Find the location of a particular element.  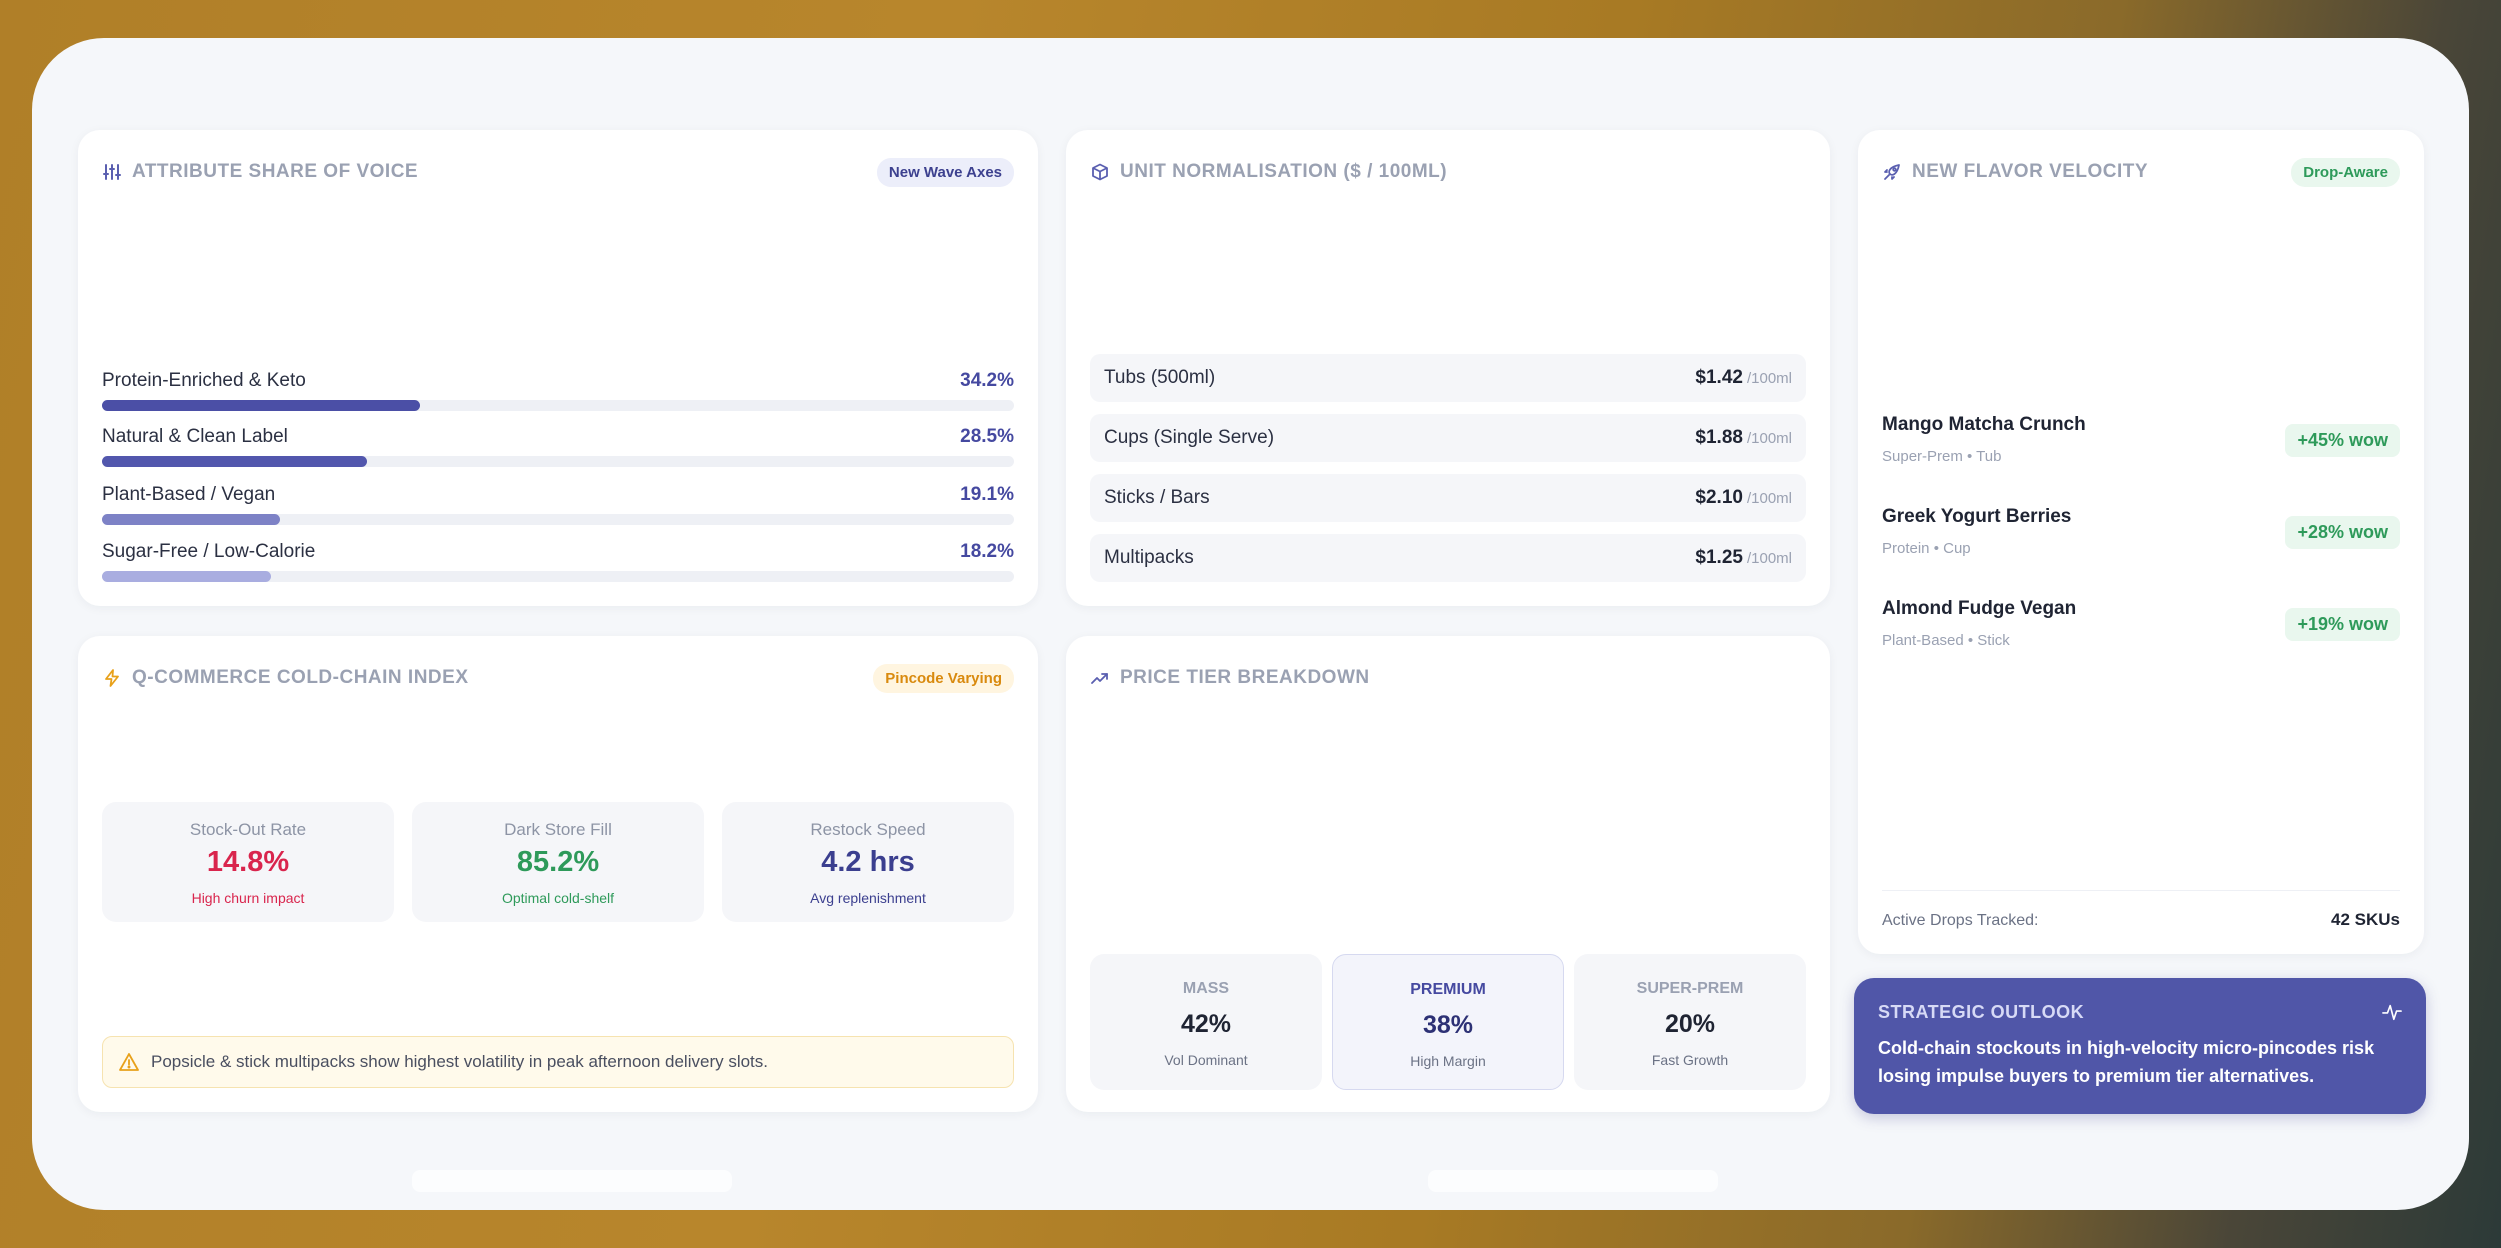

tier-value: 20% is located at coordinates (1690, 1024).